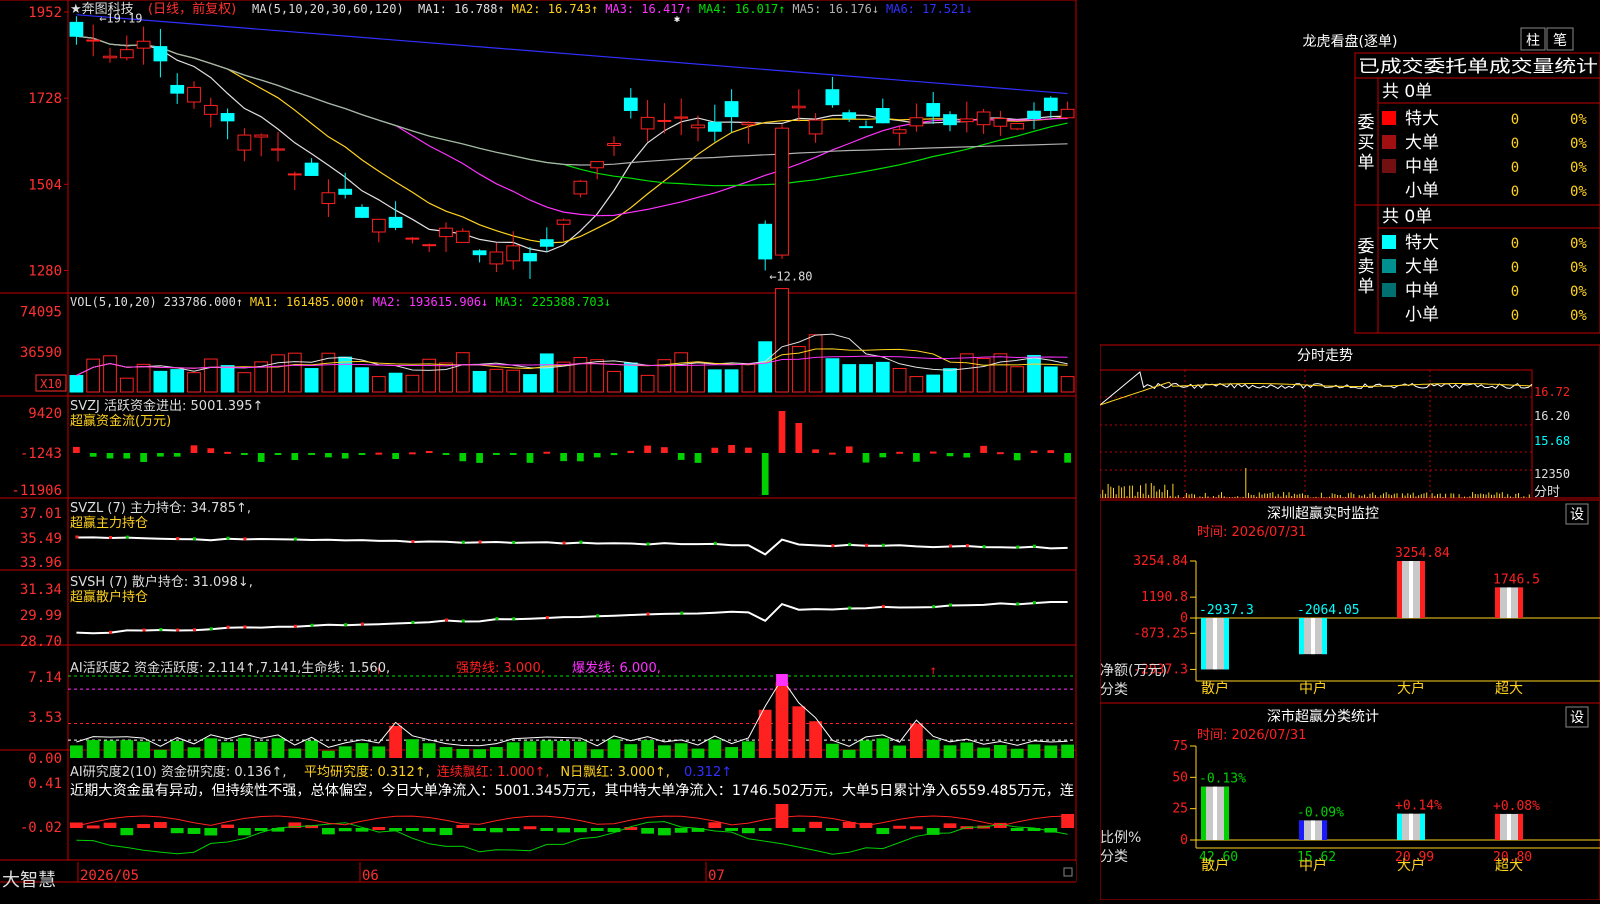 The width and height of the screenshot is (1600, 904). I want to click on classify-time: 时间: 2026/07/31, so click(1251, 735).